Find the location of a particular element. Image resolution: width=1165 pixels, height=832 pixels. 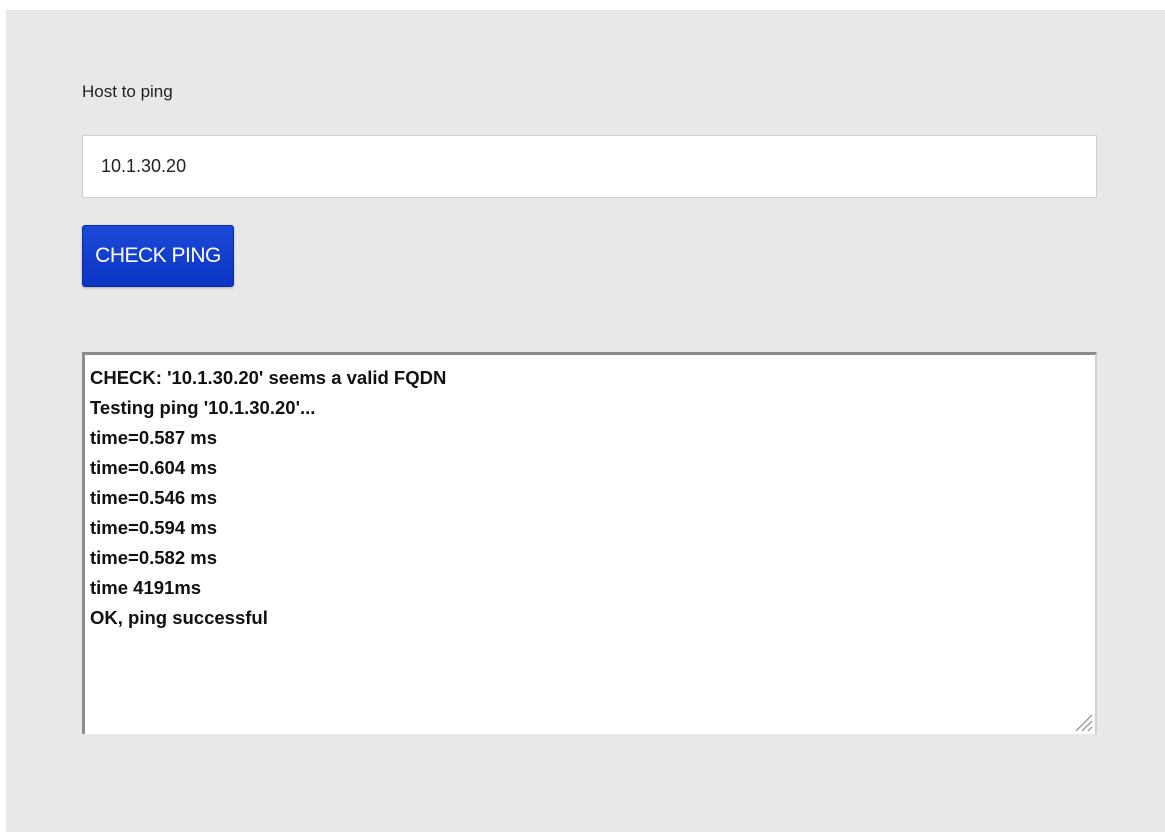

output-line: CHECK: '10.1.30.20' seems a valid FQDN is located at coordinates (268, 377).